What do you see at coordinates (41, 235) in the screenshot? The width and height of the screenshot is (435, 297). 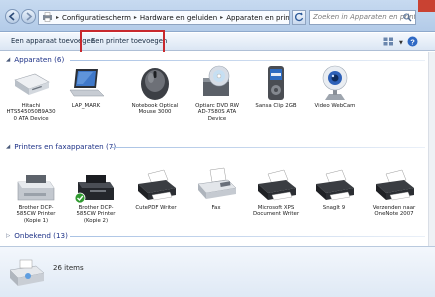 I see `group-title: Onbekend (13)` at bounding box center [41, 235].